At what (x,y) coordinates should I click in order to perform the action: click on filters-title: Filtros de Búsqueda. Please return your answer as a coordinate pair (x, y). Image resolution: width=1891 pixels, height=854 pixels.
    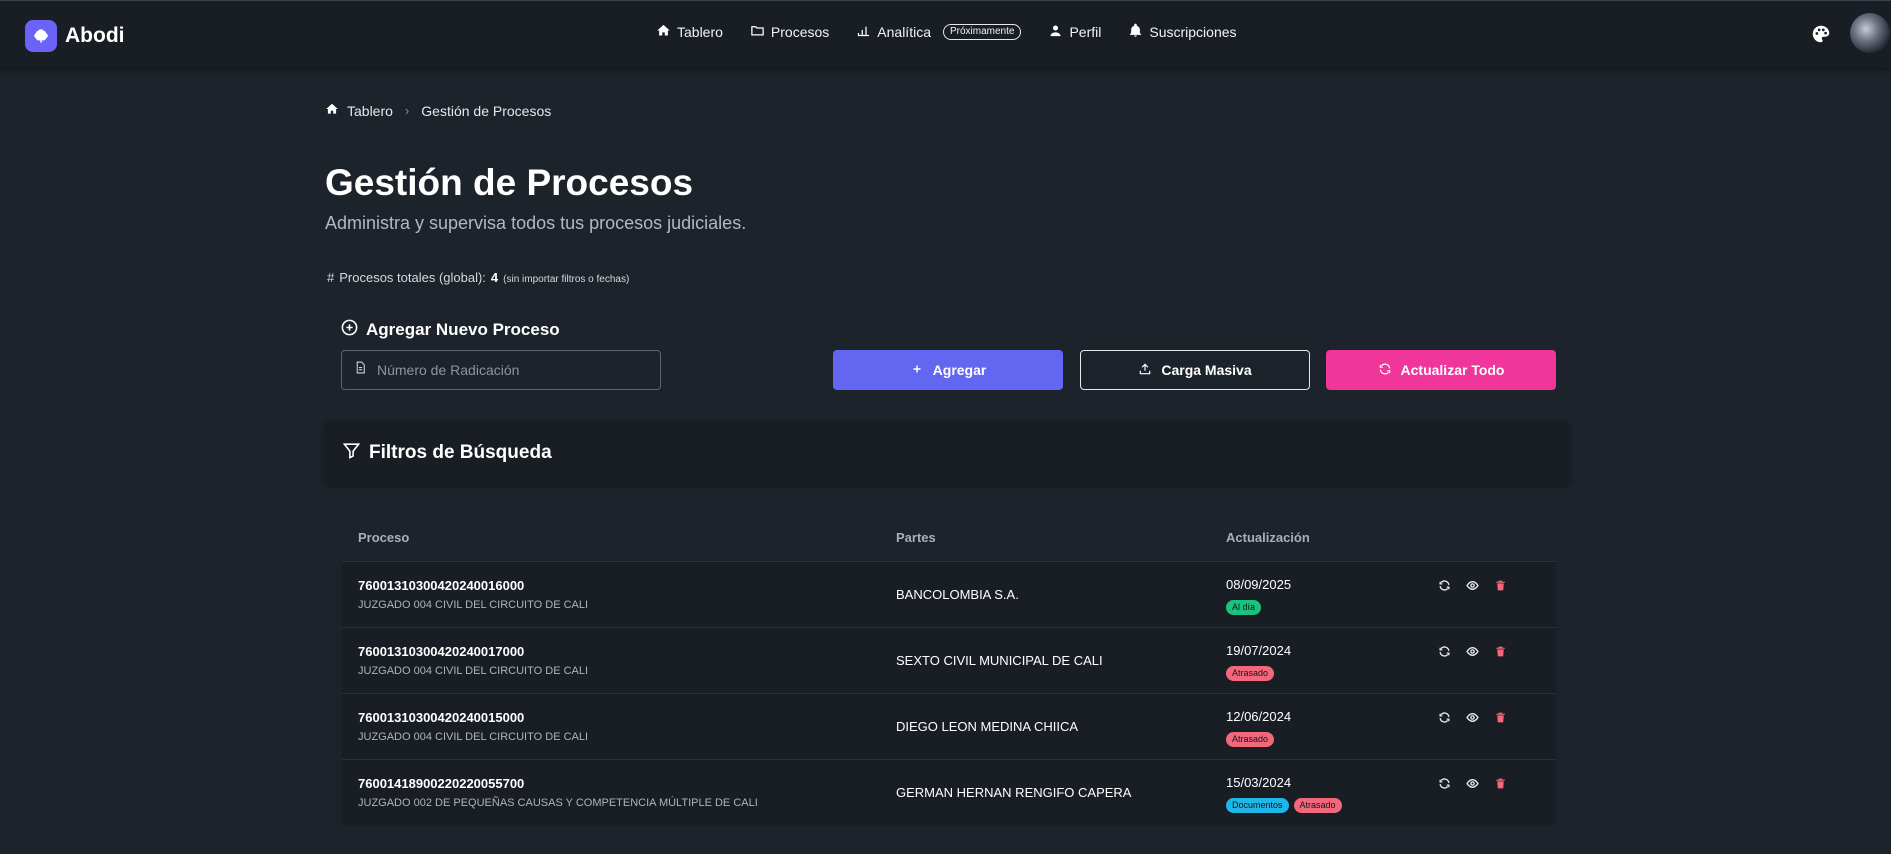
    Looking at the image, I should click on (460, 452).